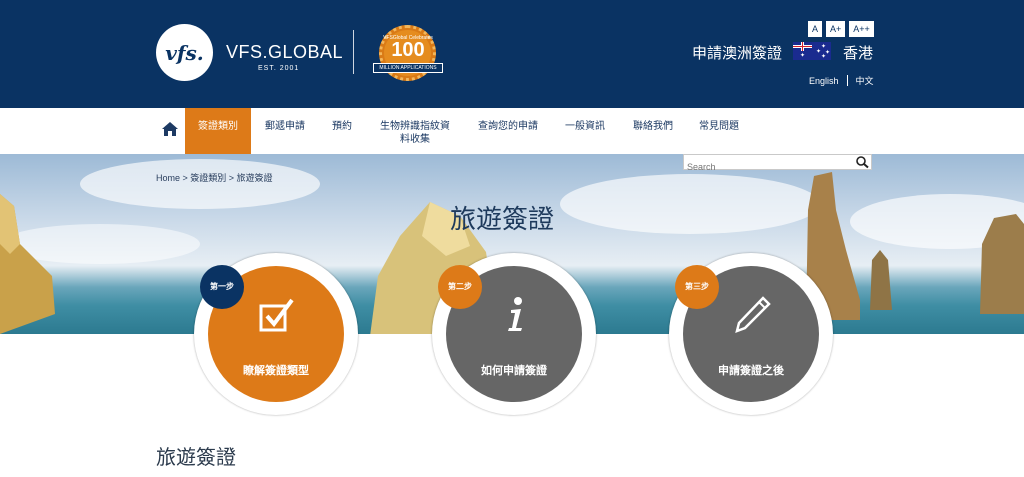  Describe the element at coordinates (276, 315) in the screenshot. I see `checkbox-icon` at that location.